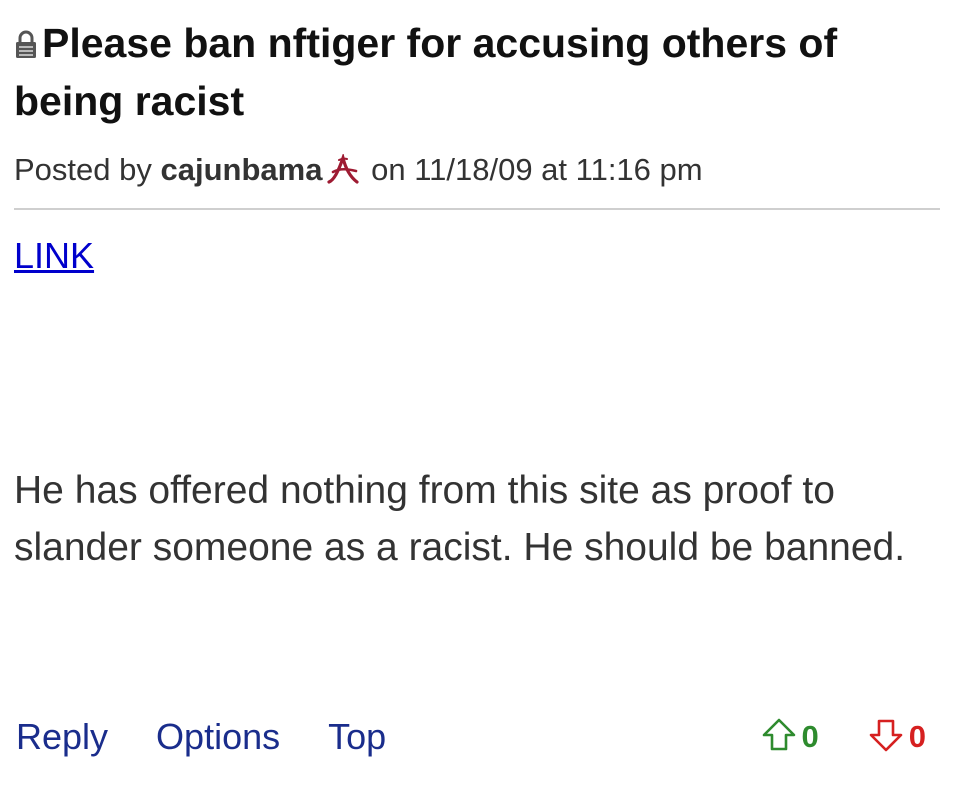  Describe the element at coordinates (779, 737) in the screenshot. I see `arrow-up-icon` at that location.